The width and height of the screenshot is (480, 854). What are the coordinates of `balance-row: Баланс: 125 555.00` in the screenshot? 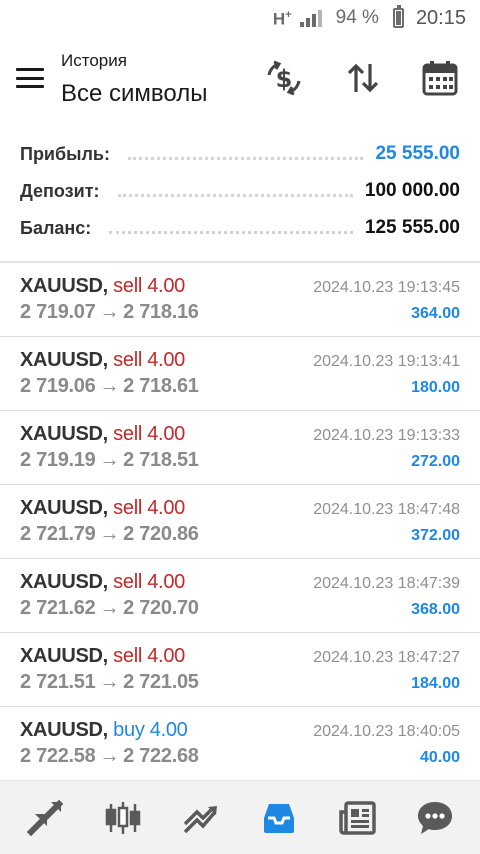 It's located at (240, 228).